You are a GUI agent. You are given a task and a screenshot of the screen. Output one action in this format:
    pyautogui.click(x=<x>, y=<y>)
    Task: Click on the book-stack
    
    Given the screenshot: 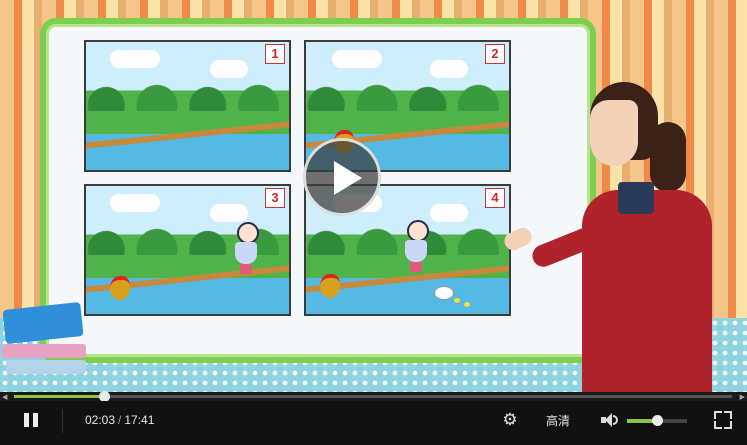 What is the action you would take?
    pyautogui.click(x=45, y=346)
    